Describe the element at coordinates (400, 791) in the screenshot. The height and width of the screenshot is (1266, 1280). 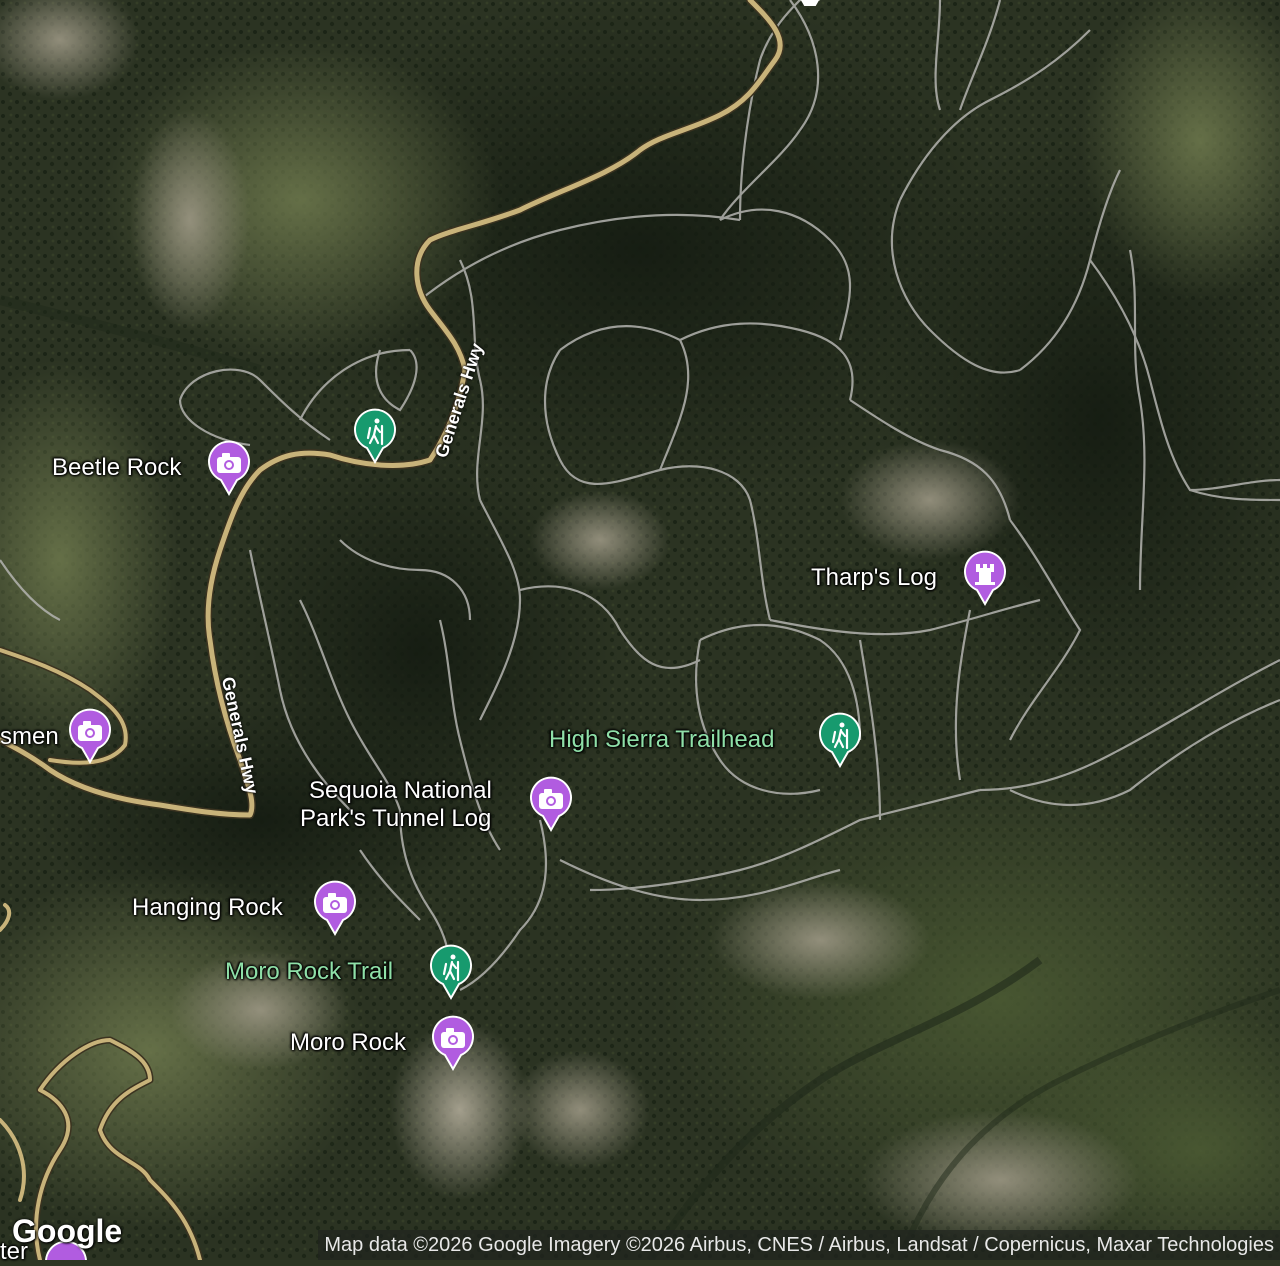
I see `place-label-tunnel-log-line1: Sequoia National` at that location.